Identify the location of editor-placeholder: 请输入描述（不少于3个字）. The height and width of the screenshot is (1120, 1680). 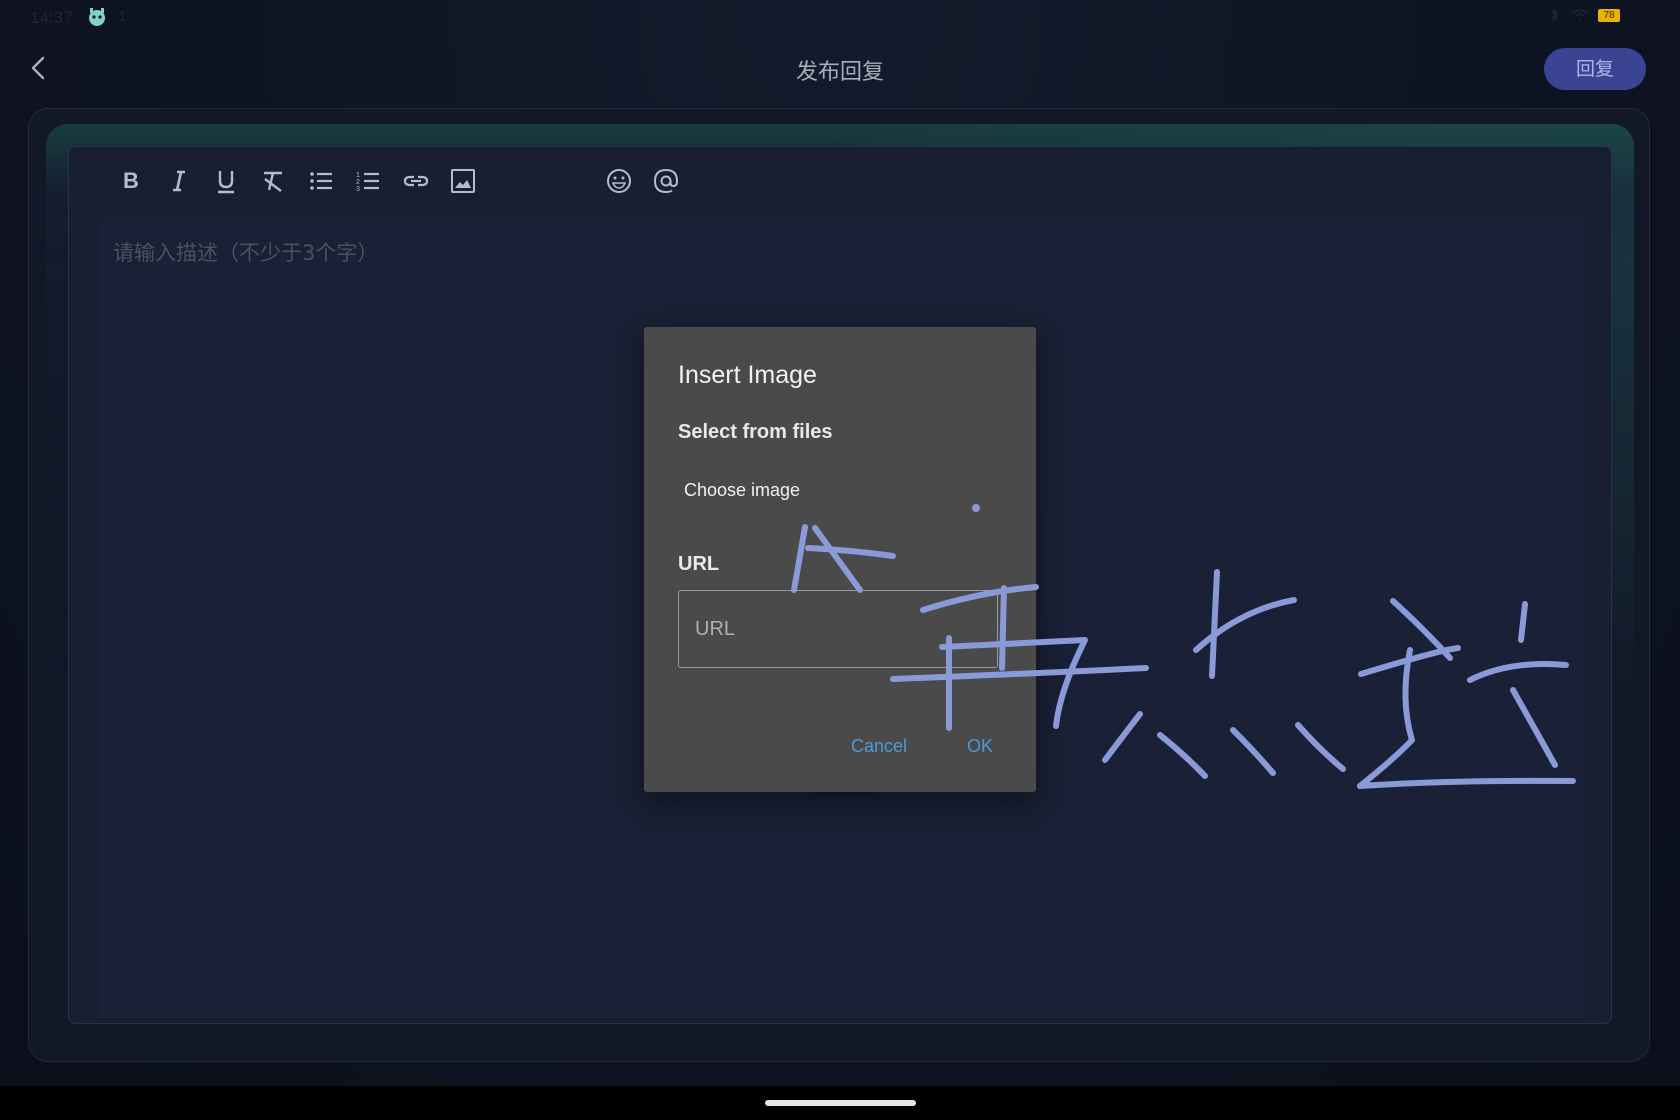
(246, 253).